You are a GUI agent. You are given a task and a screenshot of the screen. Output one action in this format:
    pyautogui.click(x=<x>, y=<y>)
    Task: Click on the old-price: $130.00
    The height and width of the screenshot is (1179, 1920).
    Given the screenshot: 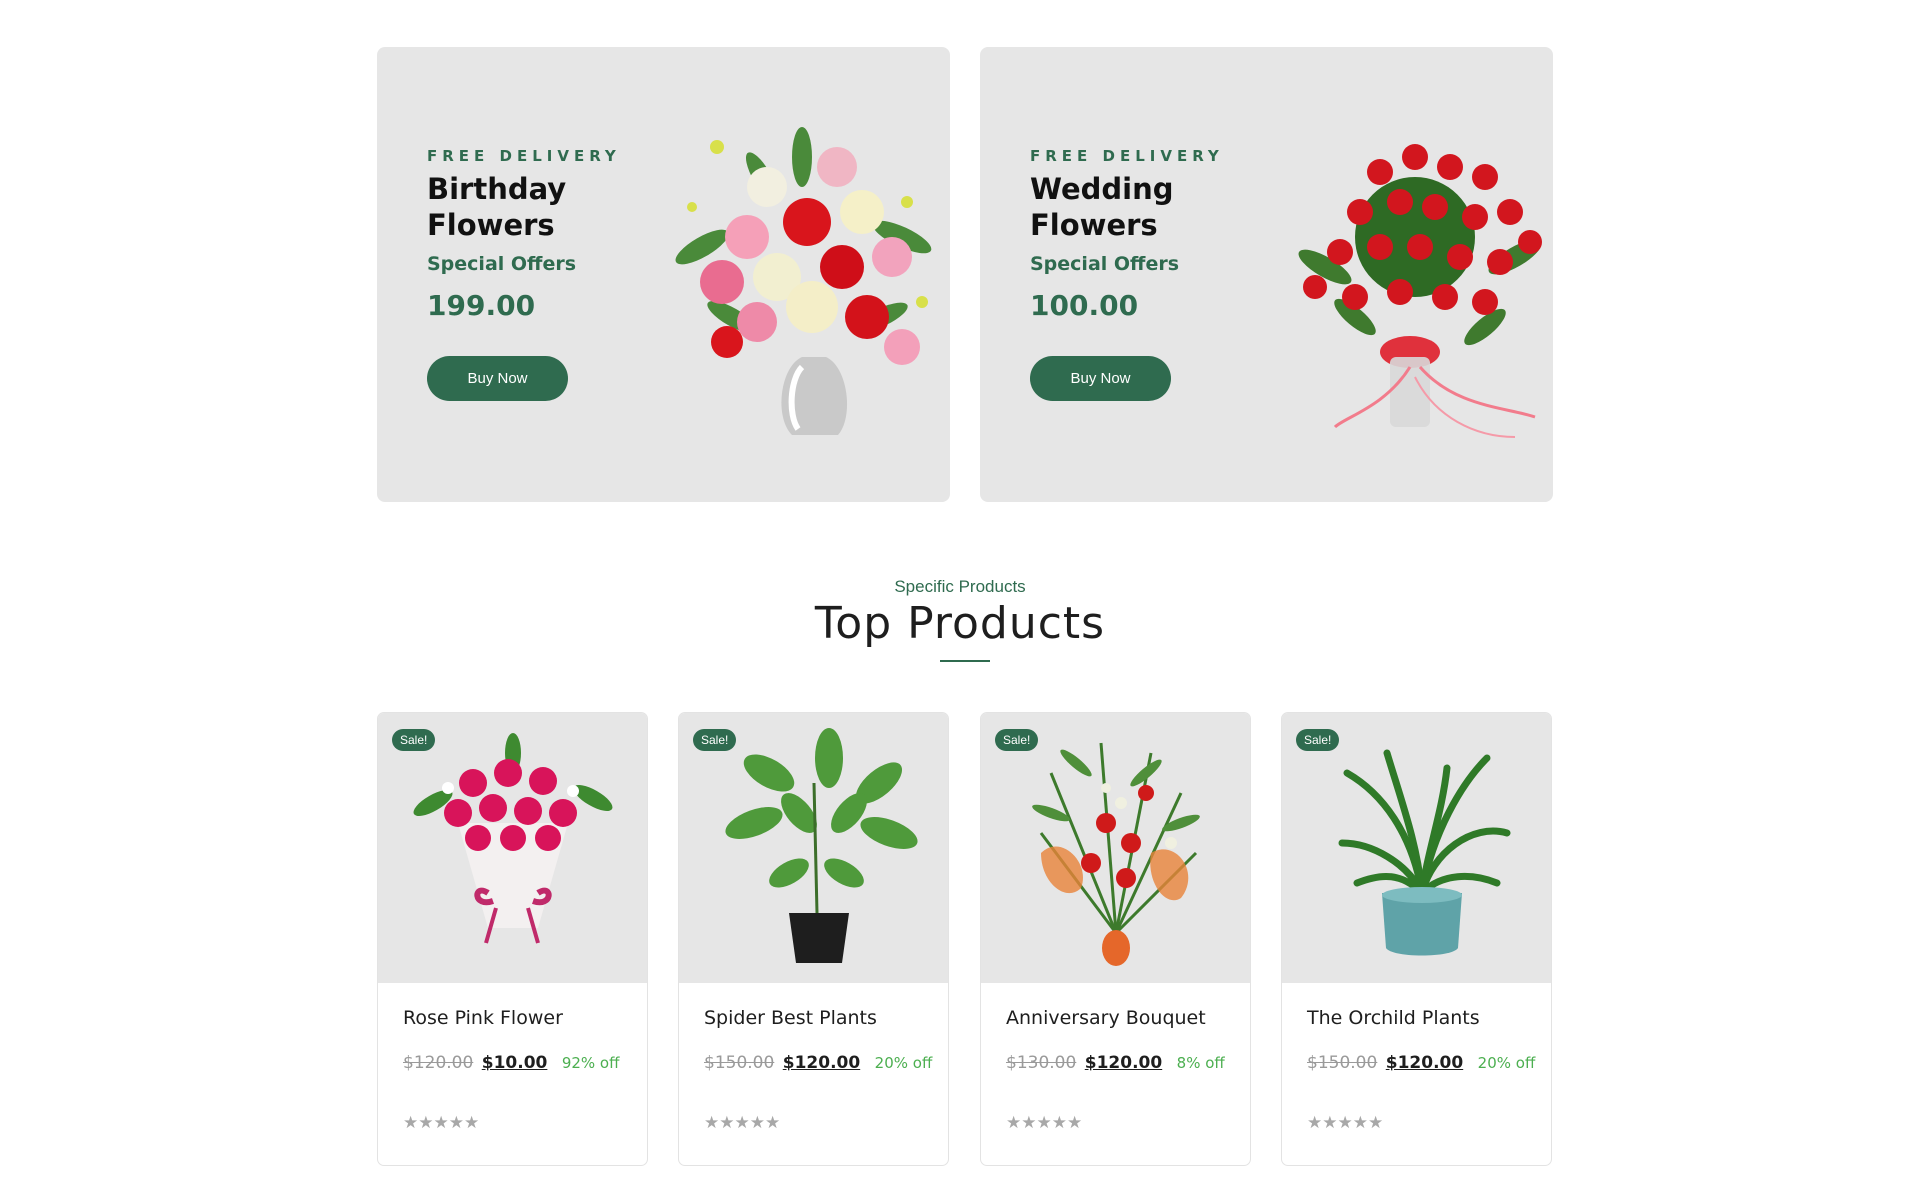 What is the action you would take?
    pyautogui.click(x=1041, y=1063)
    